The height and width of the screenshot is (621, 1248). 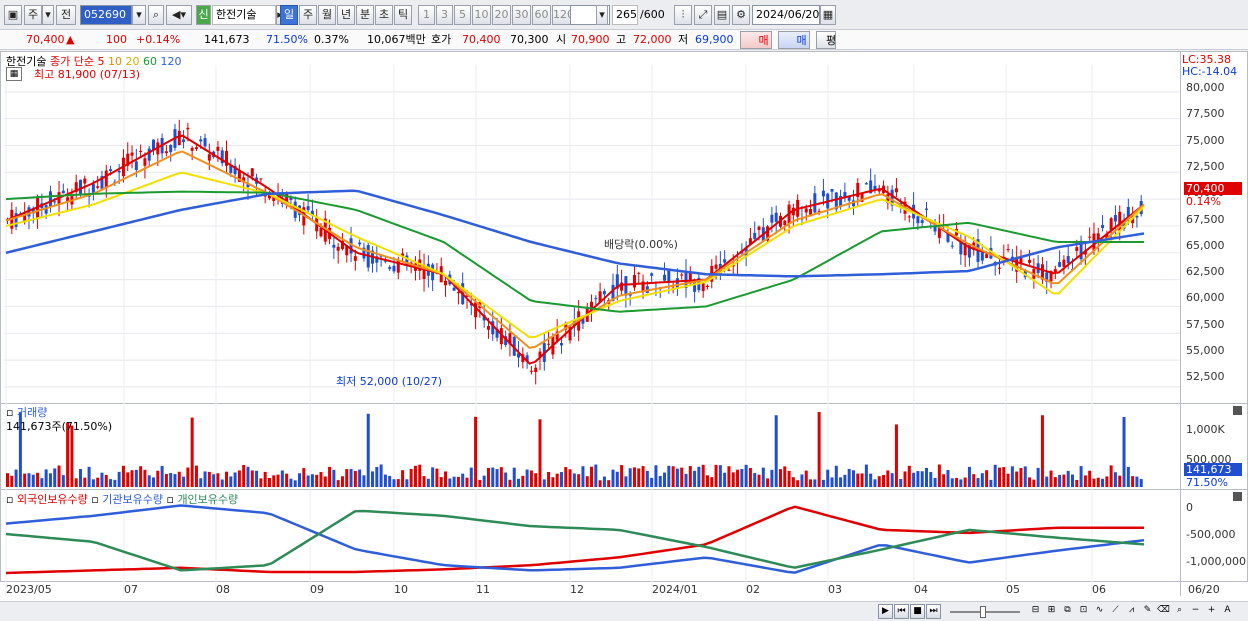 I want to click on period-tab-5: 초, so click(x=384, y=15).